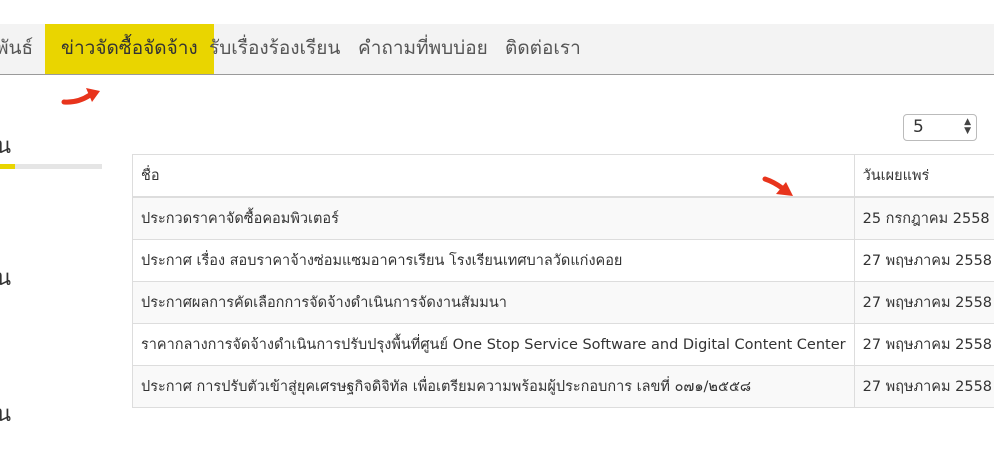 This screenshot has height=454, width=994. Describe the element at coordinates (423, 49) in the screenshot. I see `nav-item-faq: คำถามที่พบบ่อย` at that location.